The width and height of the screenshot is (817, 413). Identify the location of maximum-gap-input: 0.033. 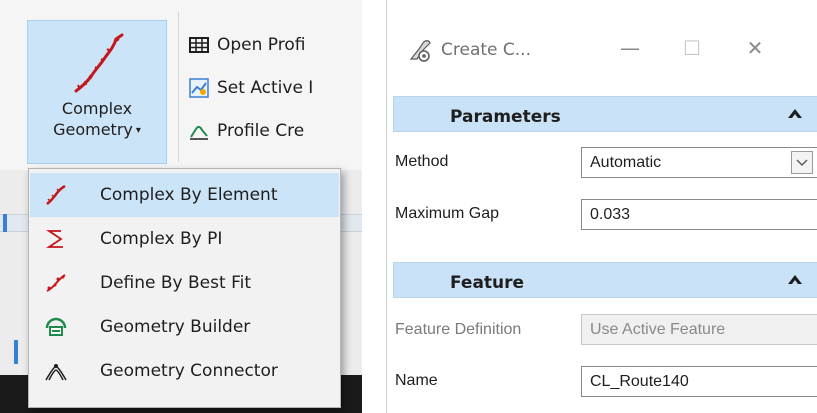
(699, 214).